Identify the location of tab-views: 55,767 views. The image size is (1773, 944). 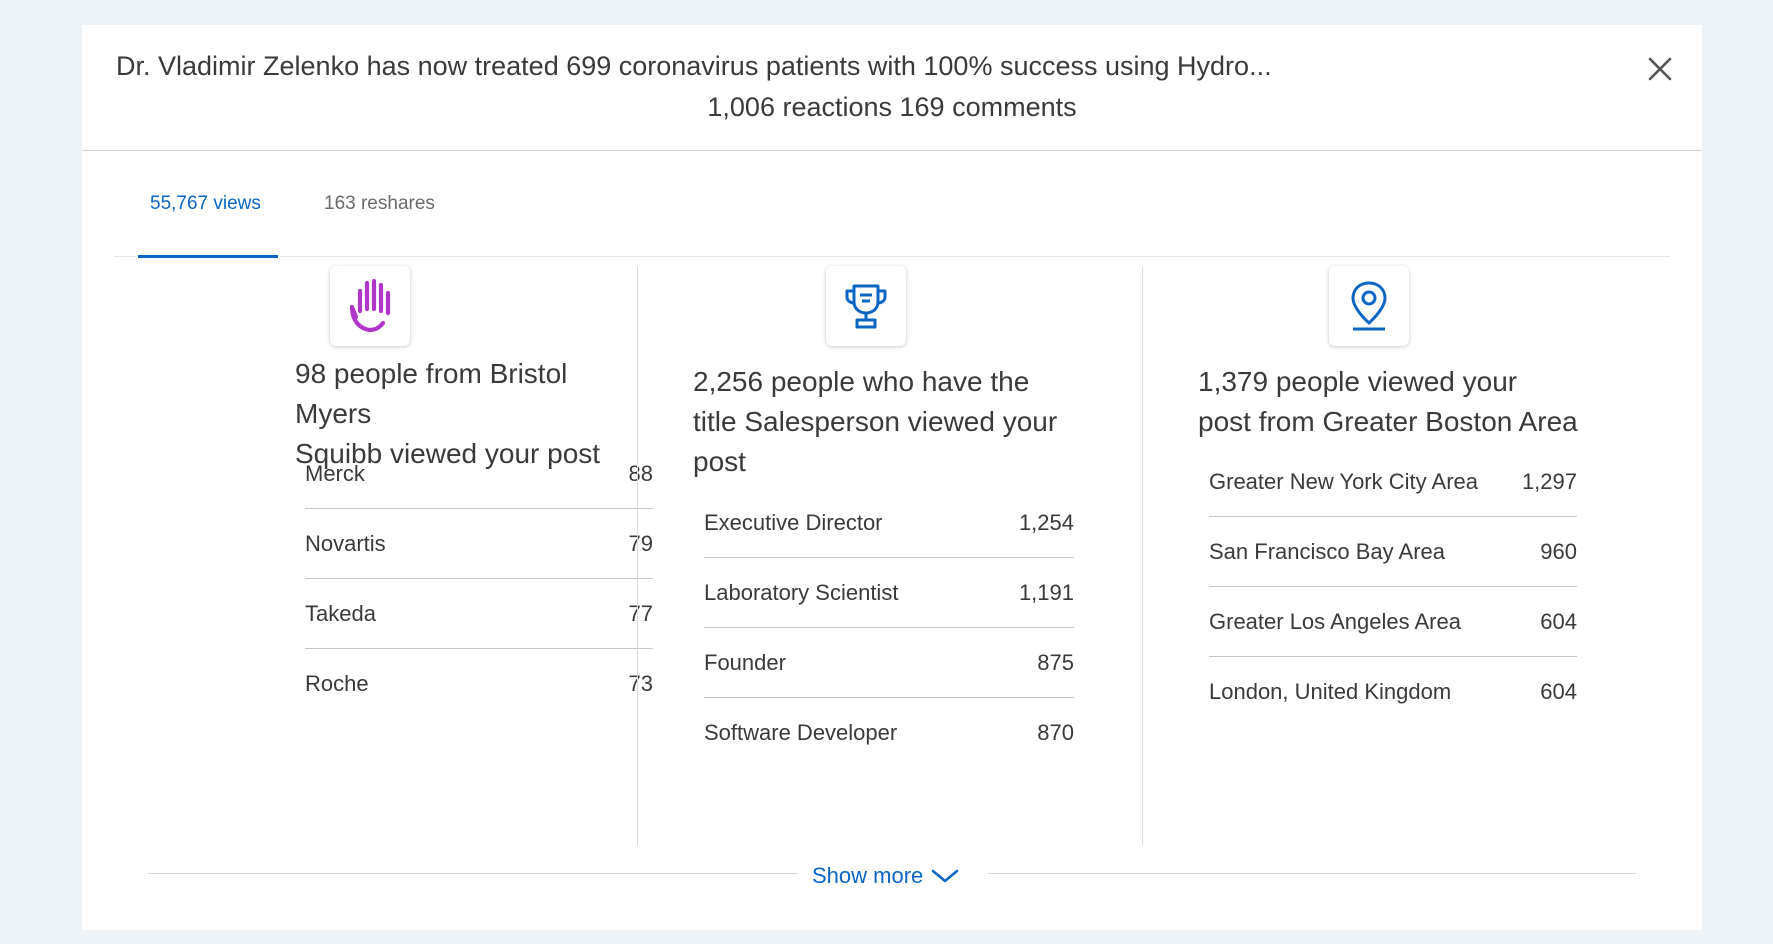
(205, 204).